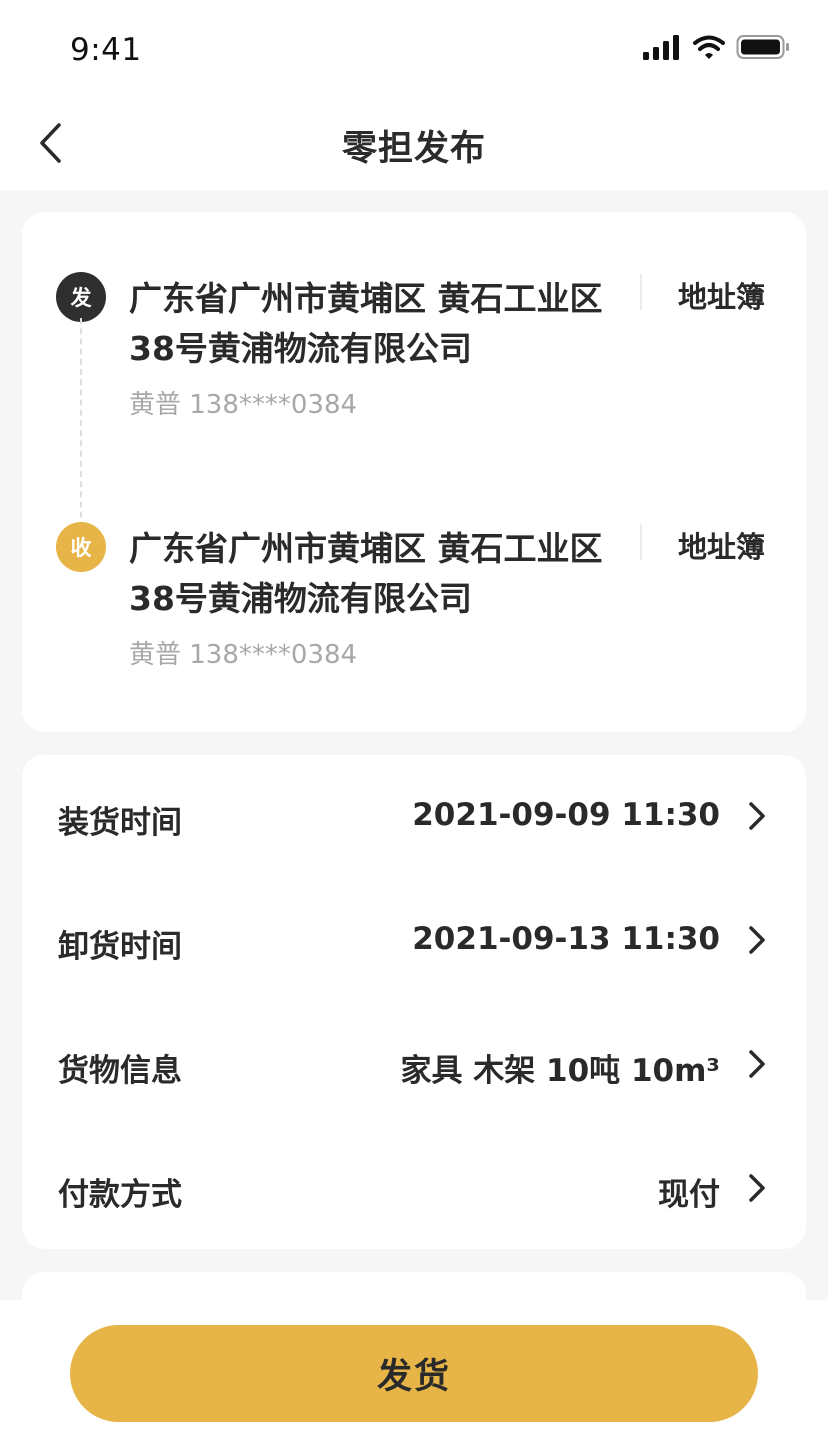  I want to click on sender-address-text: 广东省广州市黄埔区 黄石工业区38号黄浦物流有限公司, so click(366, 323).